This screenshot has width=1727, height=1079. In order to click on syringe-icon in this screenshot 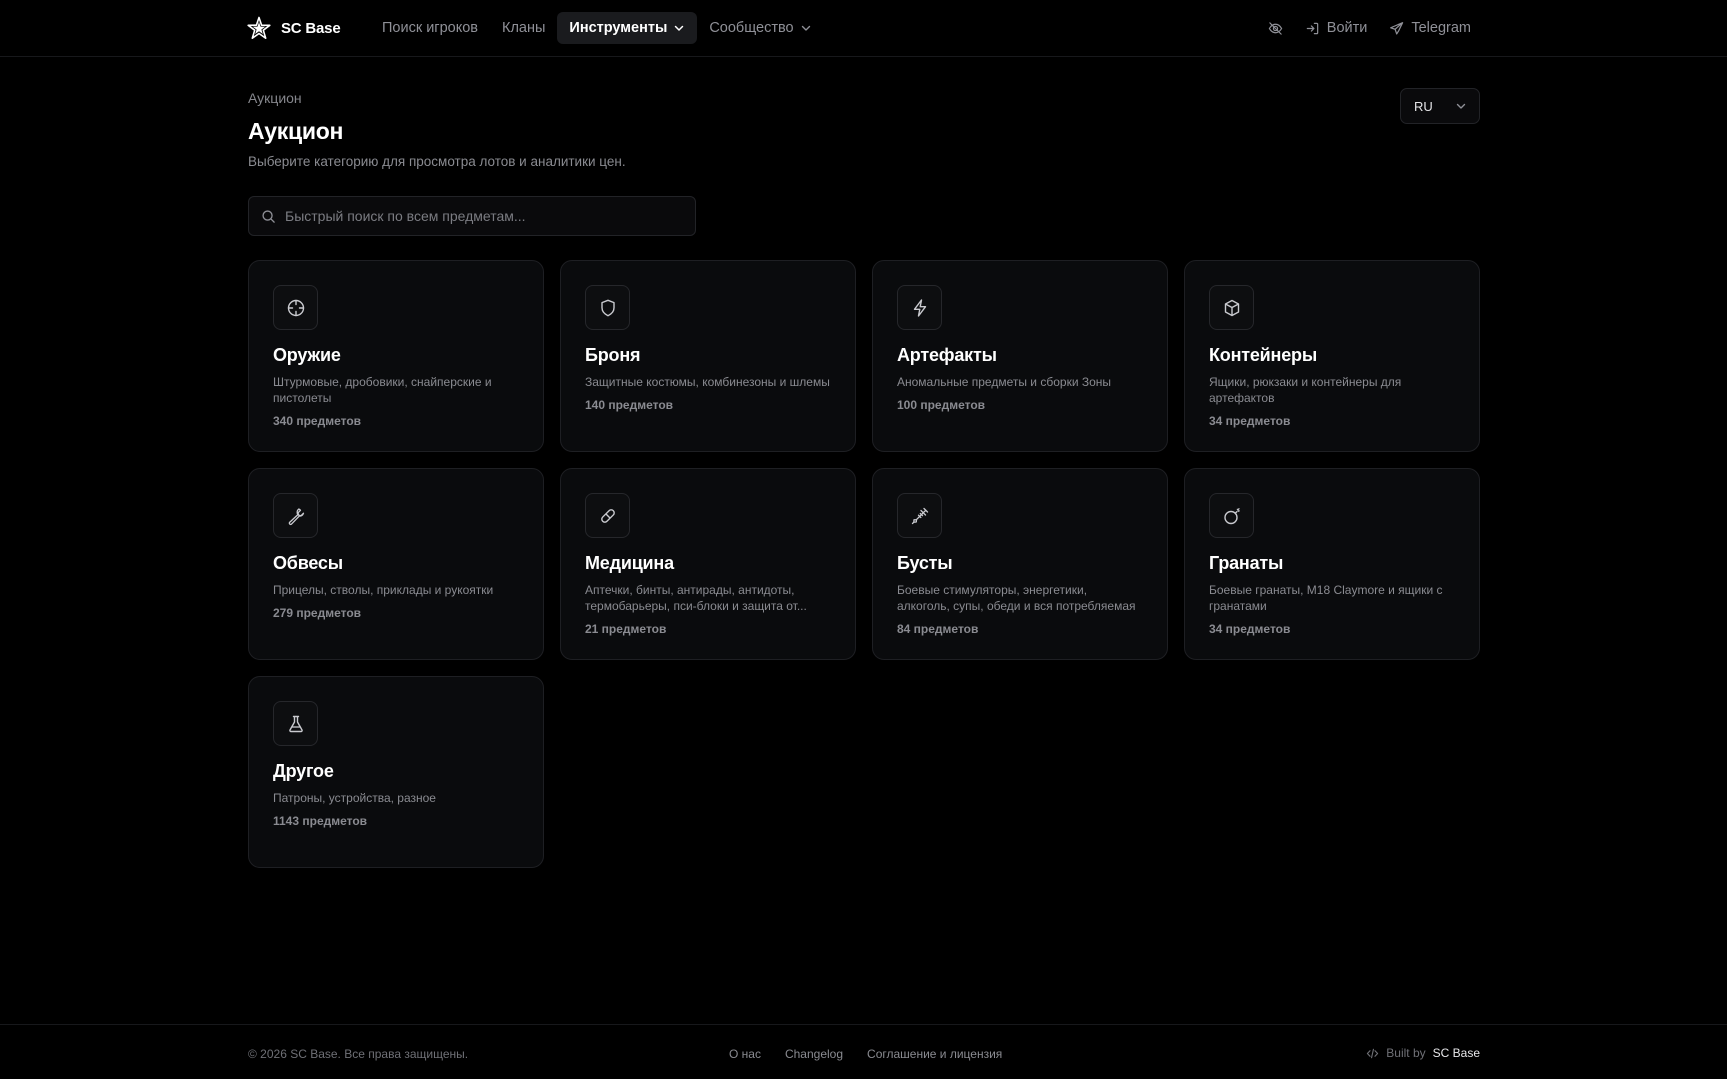, I will do `click(919, 515)`.